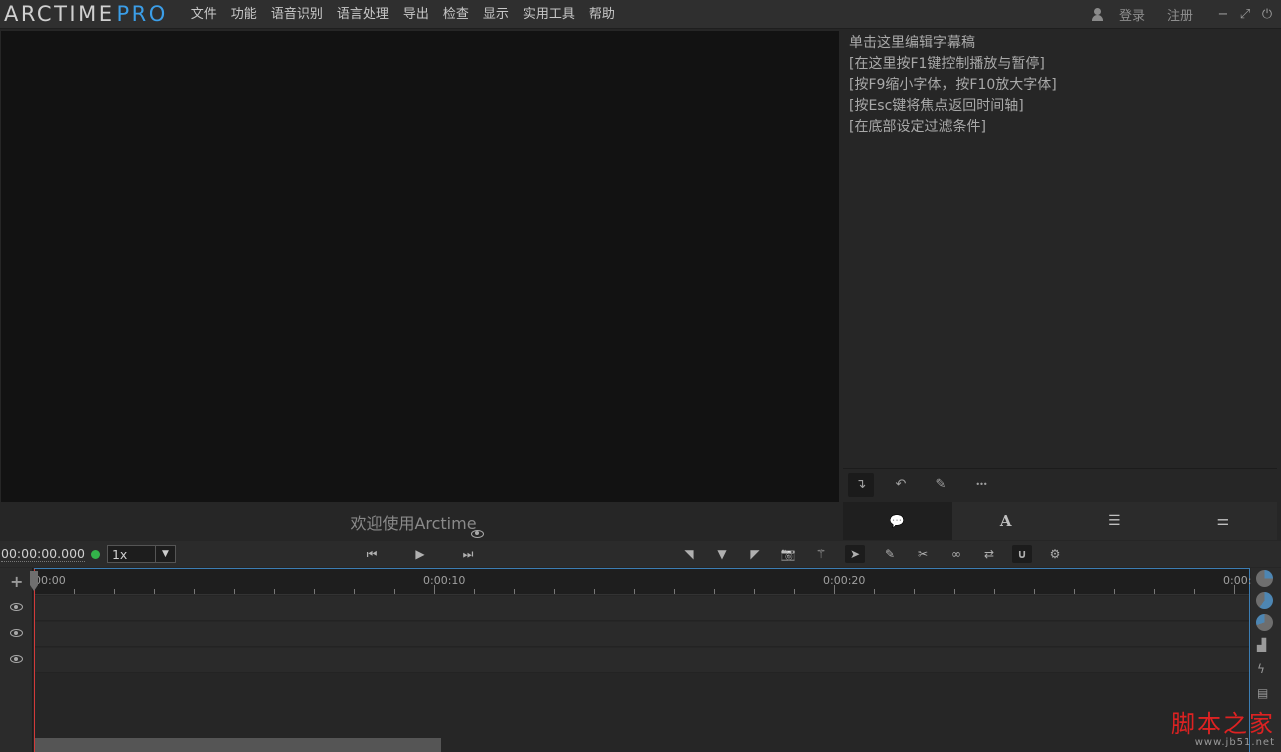 The width and height of the screenshot is (1281, 752). I want to click on edit-icon: ✎, so click(890, 554).